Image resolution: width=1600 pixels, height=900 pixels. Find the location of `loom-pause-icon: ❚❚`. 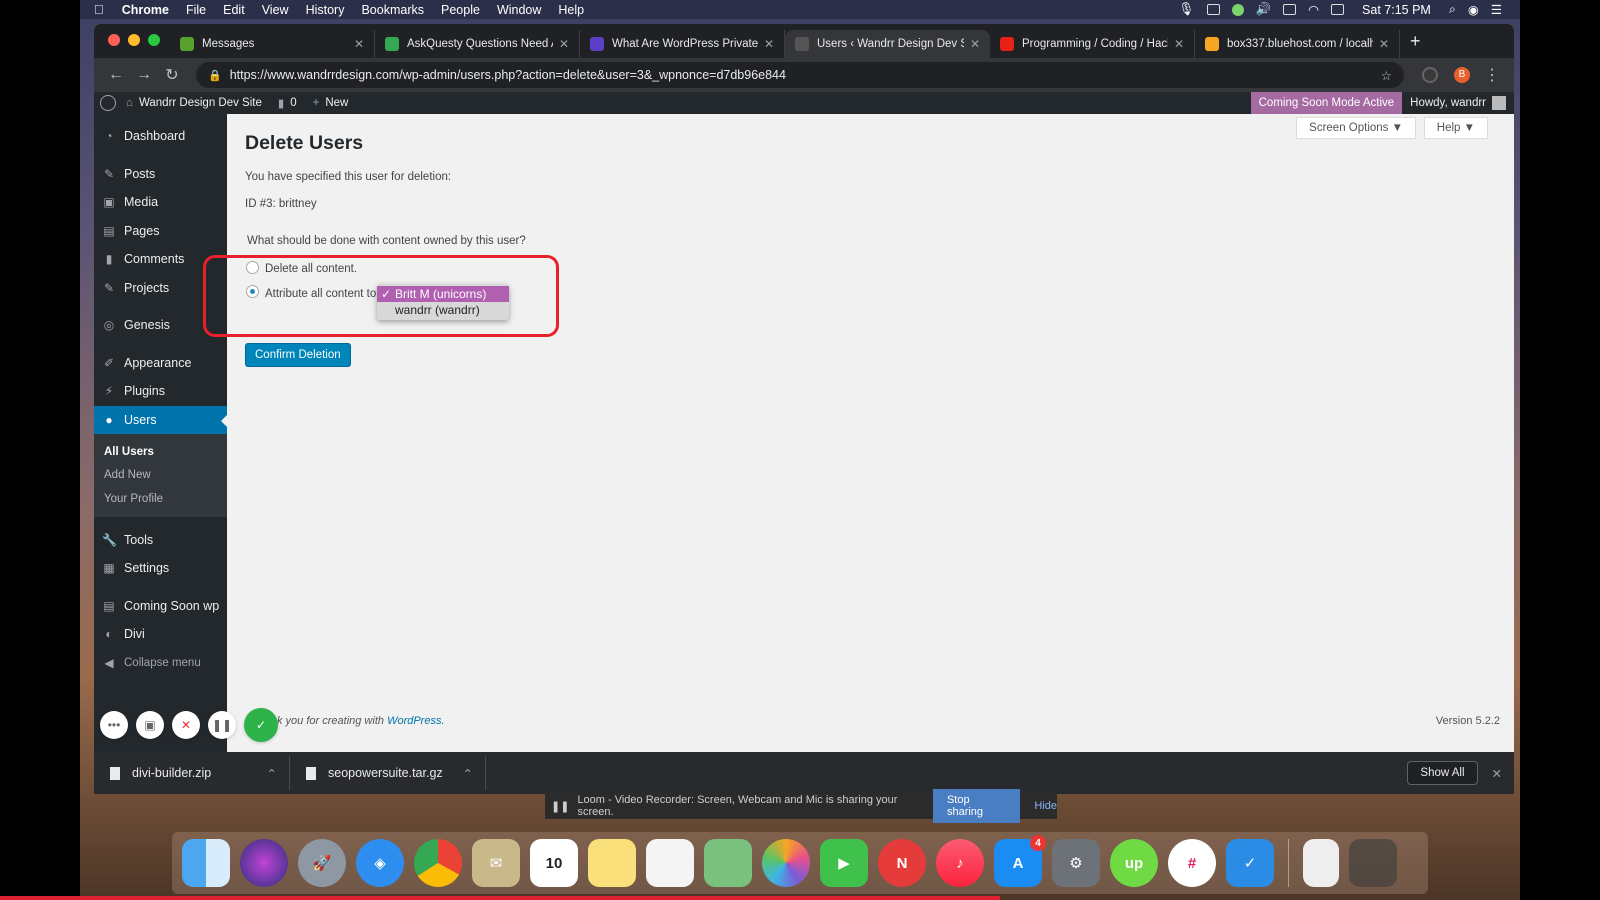

loom-pause-icon: ❚❚ is located at coordinates (222, 725).